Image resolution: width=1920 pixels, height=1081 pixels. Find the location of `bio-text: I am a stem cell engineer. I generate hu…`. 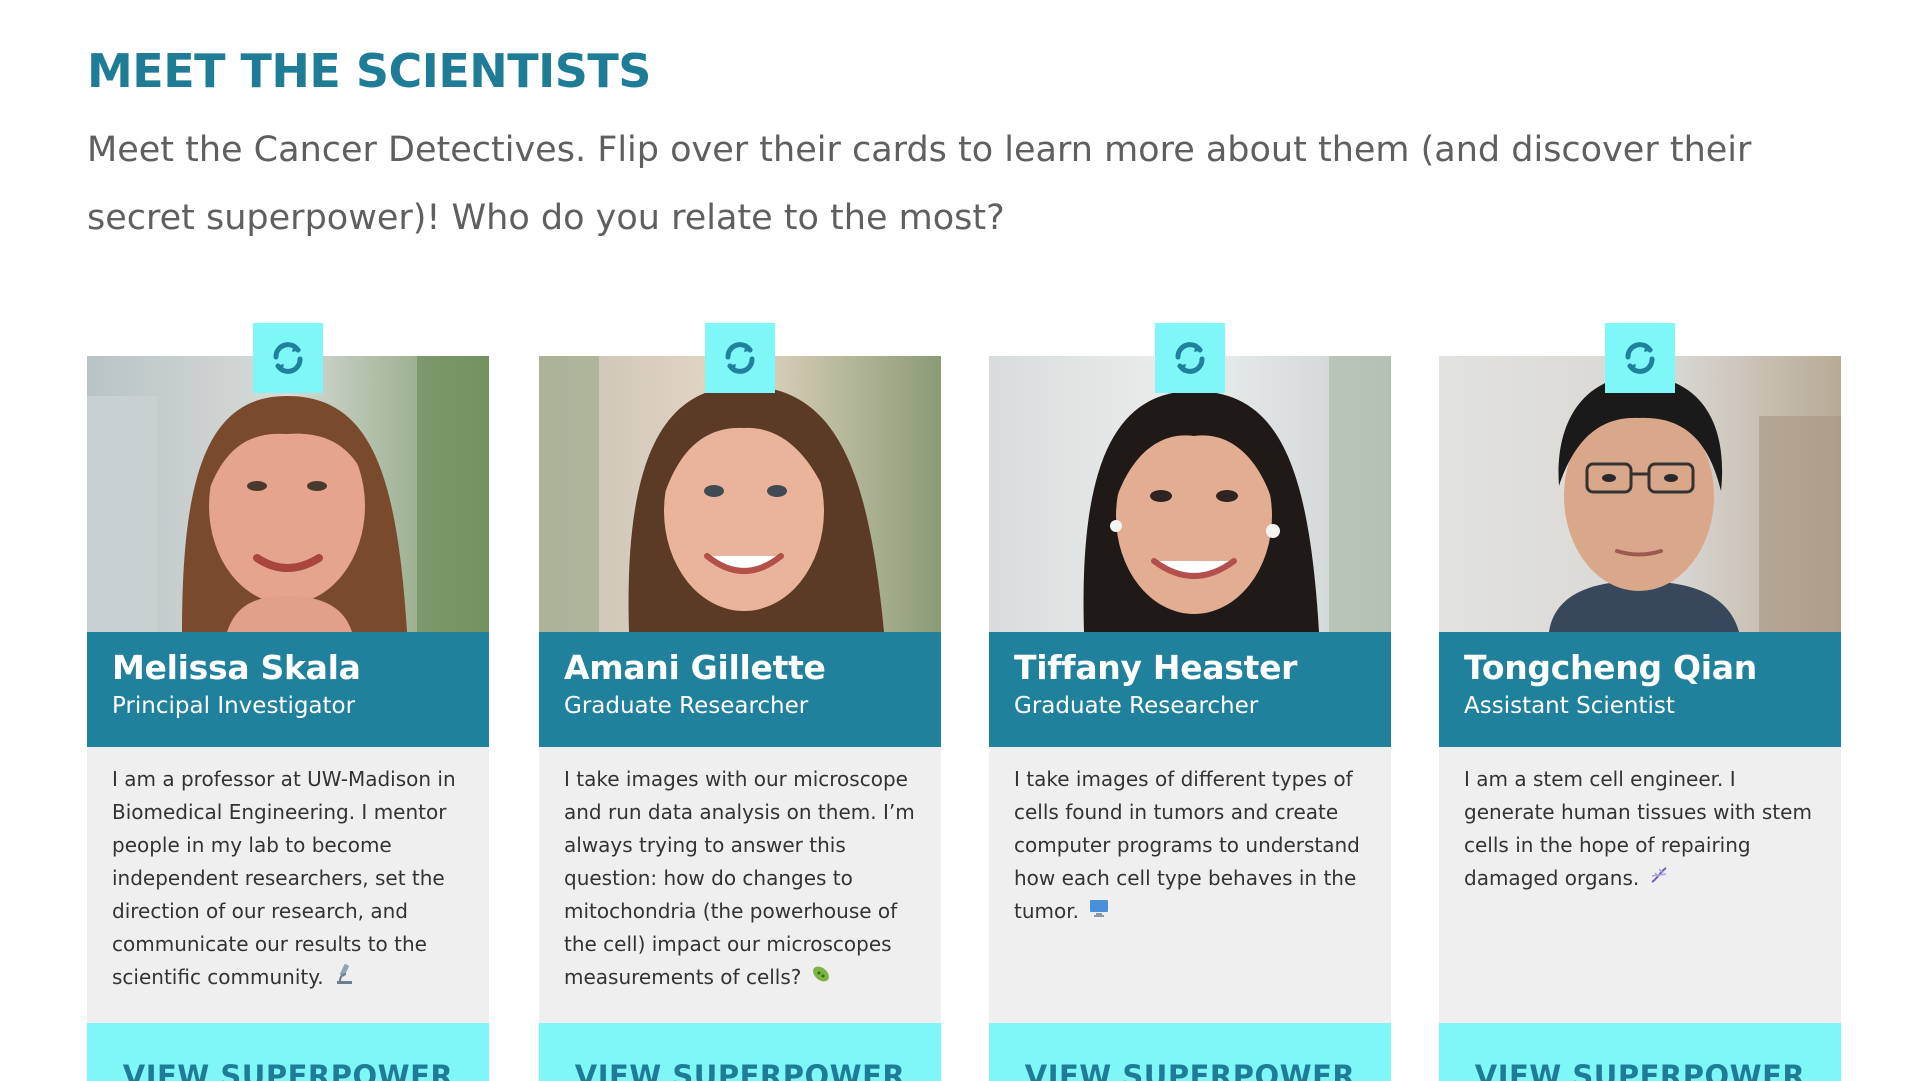

bio-text: I am a stem cell engineer. I generate hu… is located at coordinates (1638, 828).